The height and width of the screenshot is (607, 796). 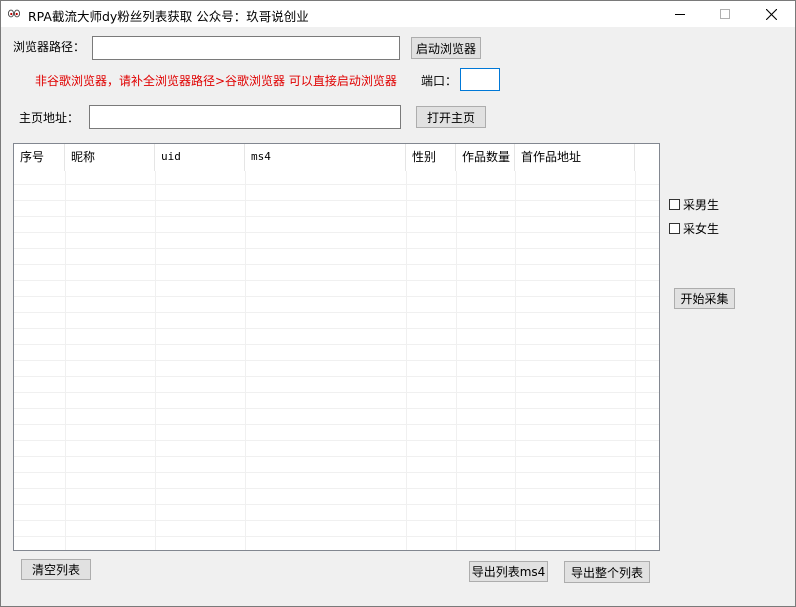 I want to click on minimize-icon, so click(x=680, y=14).